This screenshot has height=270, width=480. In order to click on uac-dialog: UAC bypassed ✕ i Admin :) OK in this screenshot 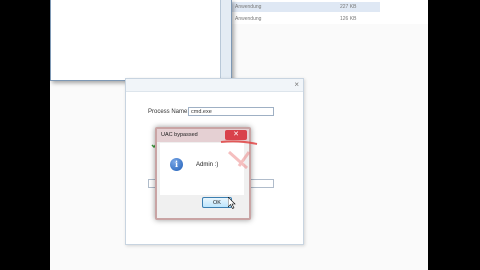, I will do `click(206, 173)`.